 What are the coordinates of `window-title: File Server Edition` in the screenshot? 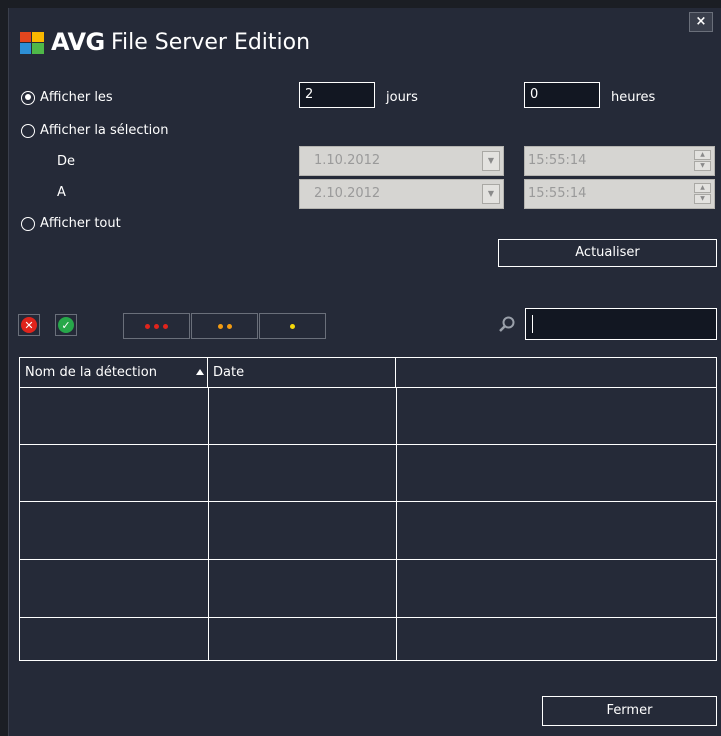 It's located at (211, 42).